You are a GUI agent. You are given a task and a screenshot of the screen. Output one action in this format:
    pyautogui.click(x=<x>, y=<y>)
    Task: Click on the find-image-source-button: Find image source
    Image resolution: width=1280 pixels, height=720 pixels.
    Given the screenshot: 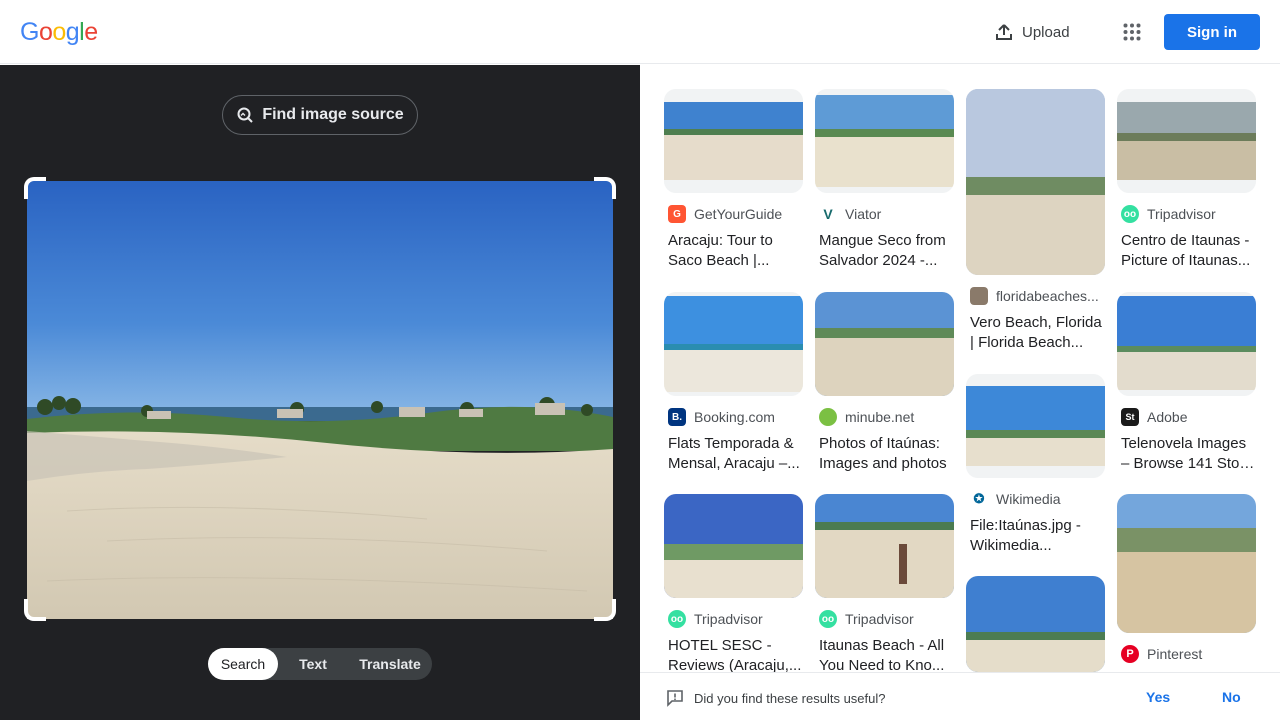 What is the action you would take?
    pyautogui.click(x=320, y=115)
    